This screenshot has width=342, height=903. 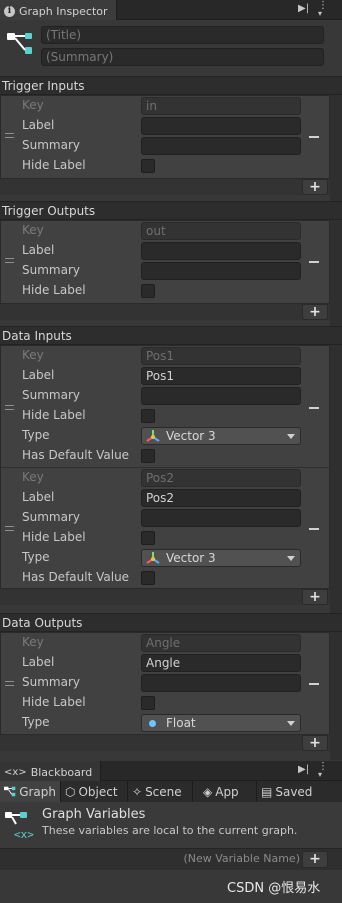 I want to click on svg-text: <x>, so click(x=24, y=834).